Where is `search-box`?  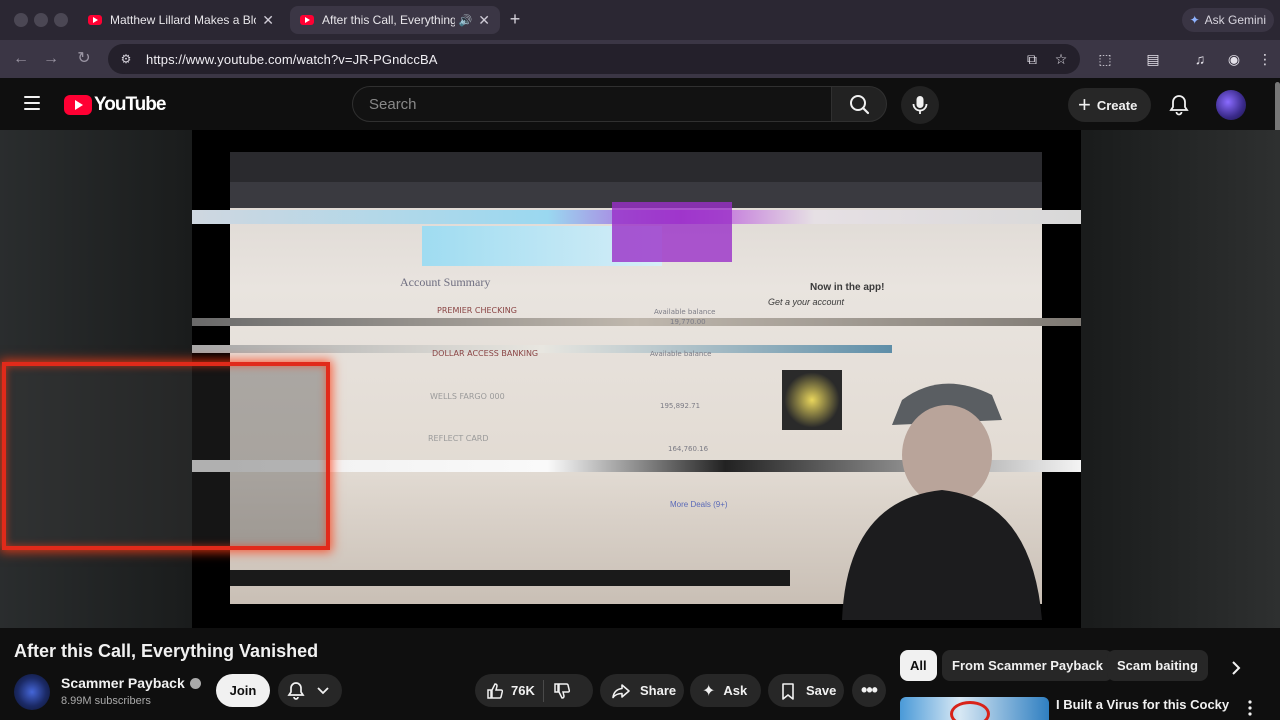
search-box is located at coordinates (592, 104).